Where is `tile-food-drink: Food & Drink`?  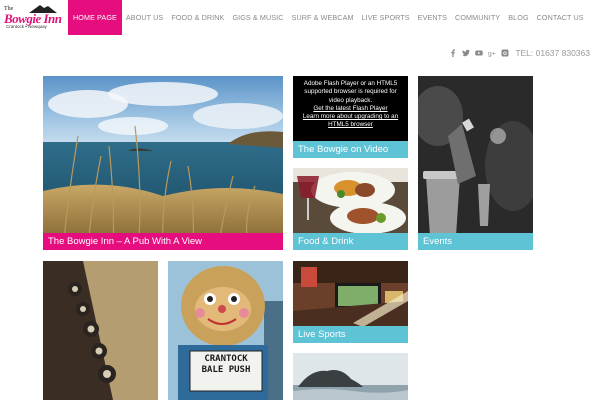
tile-food-drink: Food & Drink is located at coordinates (350, 209).